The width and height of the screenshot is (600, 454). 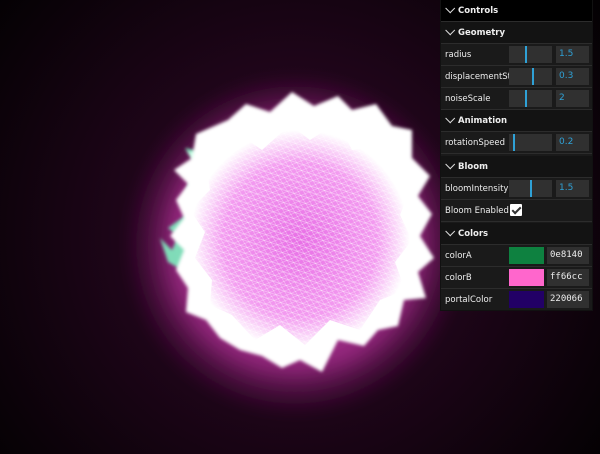 I want to click on slider-rotation-speed, so click(x=530, y=142).